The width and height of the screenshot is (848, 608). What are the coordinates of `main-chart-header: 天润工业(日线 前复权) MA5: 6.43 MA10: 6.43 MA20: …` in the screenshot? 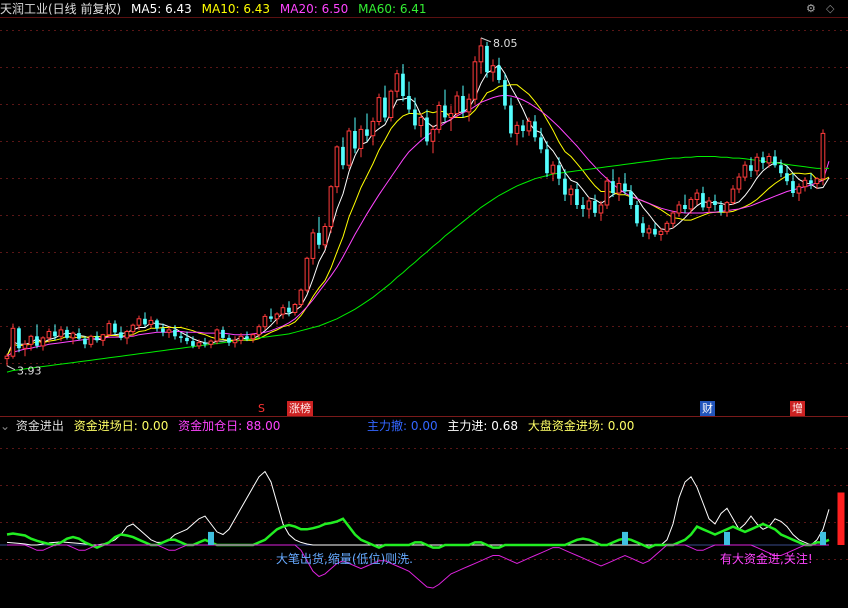 It's located at (216, 9).